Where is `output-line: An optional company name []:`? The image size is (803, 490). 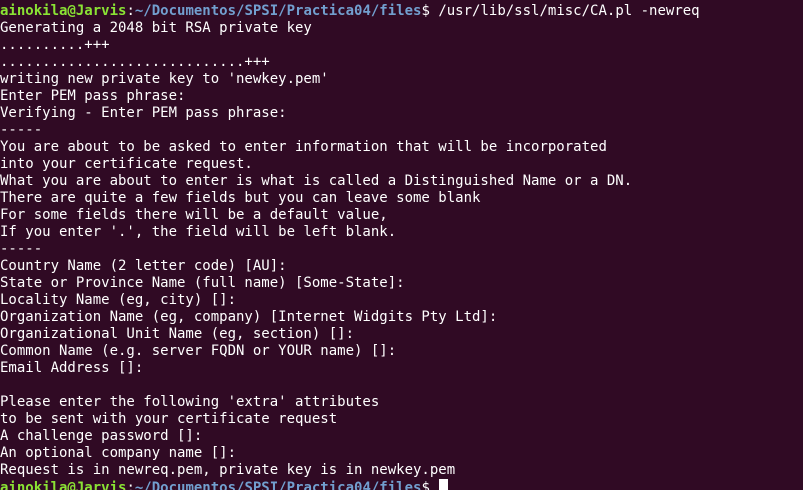
output-line: An optional company name []: is located at coordinates (118, 453).